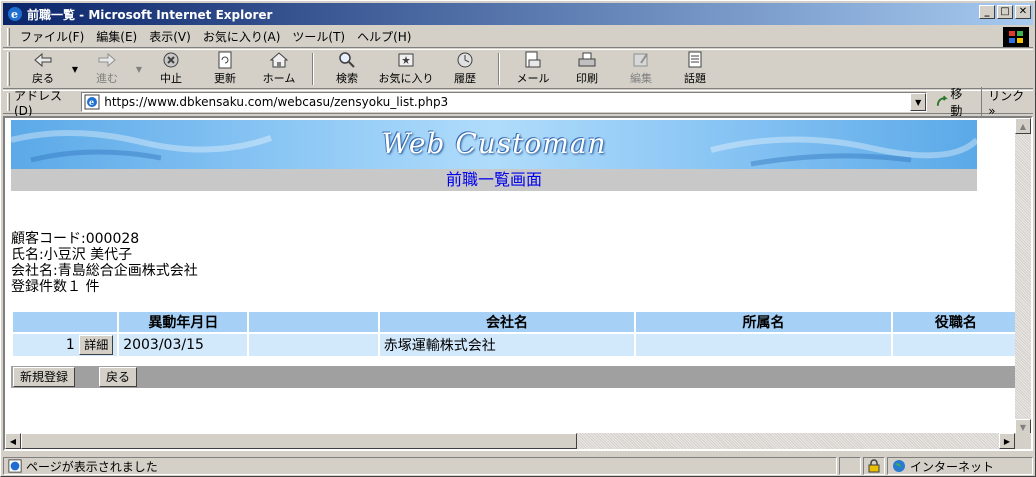  What do you see at coordinates (516, 345) in the screenshot?
I see `table-row: 1 詳細 2003/03/15 赤塚運輸株式会社` at bounding box center [516, 345].